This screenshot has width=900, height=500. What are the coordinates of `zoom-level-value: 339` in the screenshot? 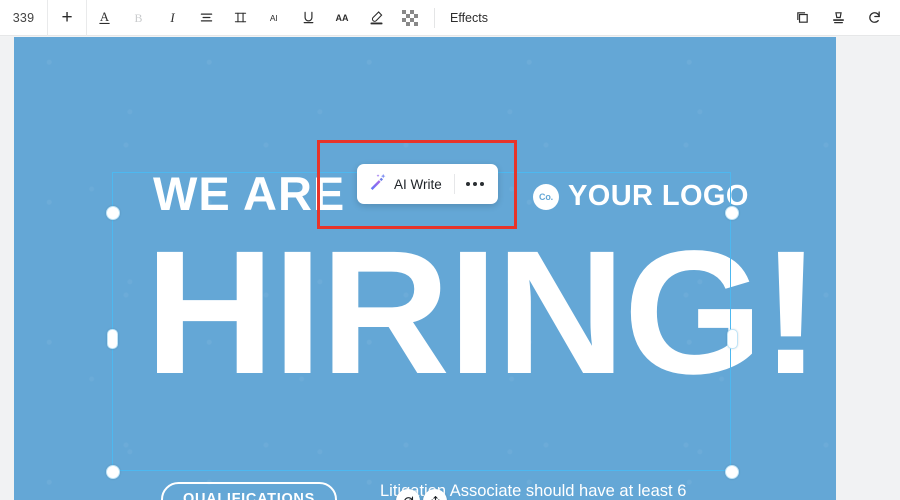 It's located at (23, 17).